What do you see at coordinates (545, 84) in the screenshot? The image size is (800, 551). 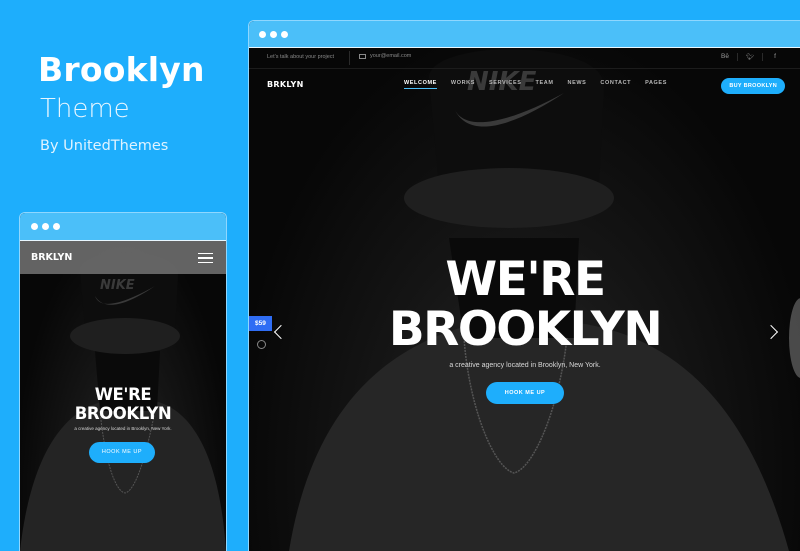 I see `nav-item-team: TEAM` at bounding box center [545, 84].